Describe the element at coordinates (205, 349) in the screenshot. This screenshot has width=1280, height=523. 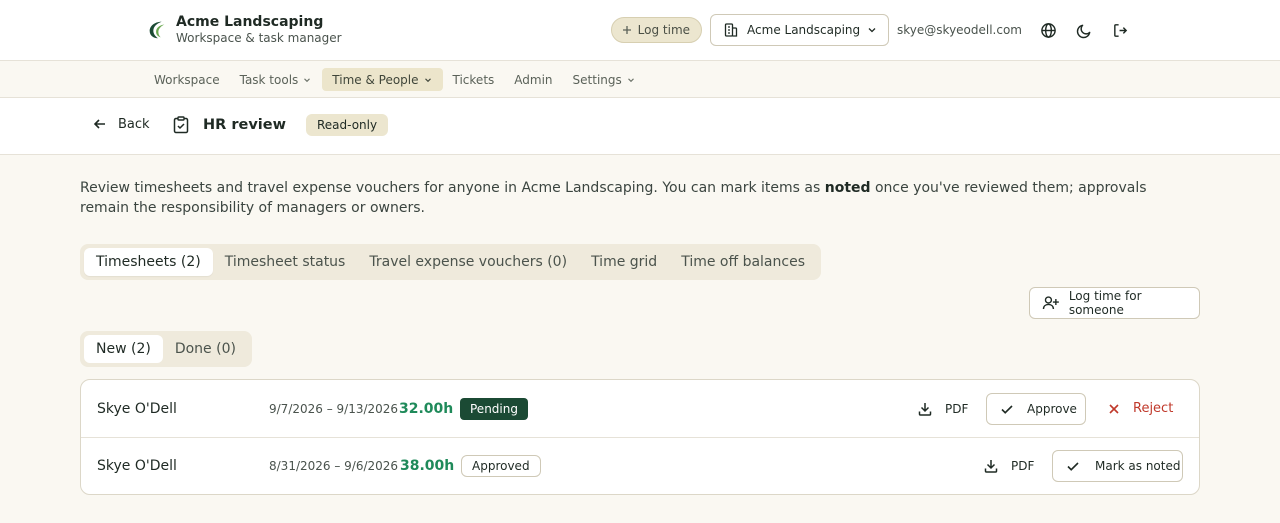
I see `subtab-done: Done (0)` at that location.